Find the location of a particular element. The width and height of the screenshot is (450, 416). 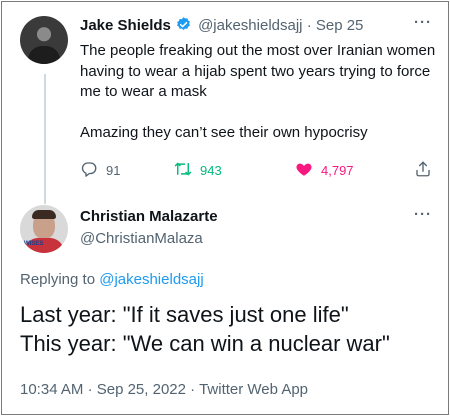

tweet-time-link: 10:34 AM is located at coordinates (51, 389).